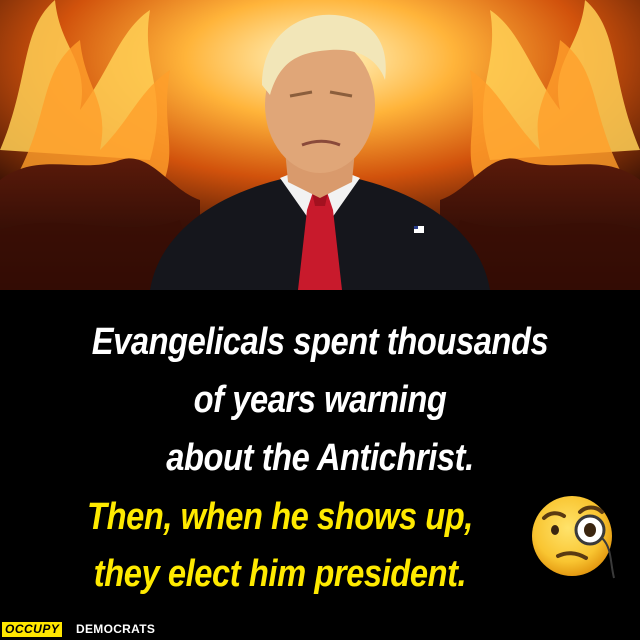  What do you see at coordinates (280, 574) in the screenshot?
I see `caption-highlight-line-2: they elect him president.` at bounding box center [280, 574].